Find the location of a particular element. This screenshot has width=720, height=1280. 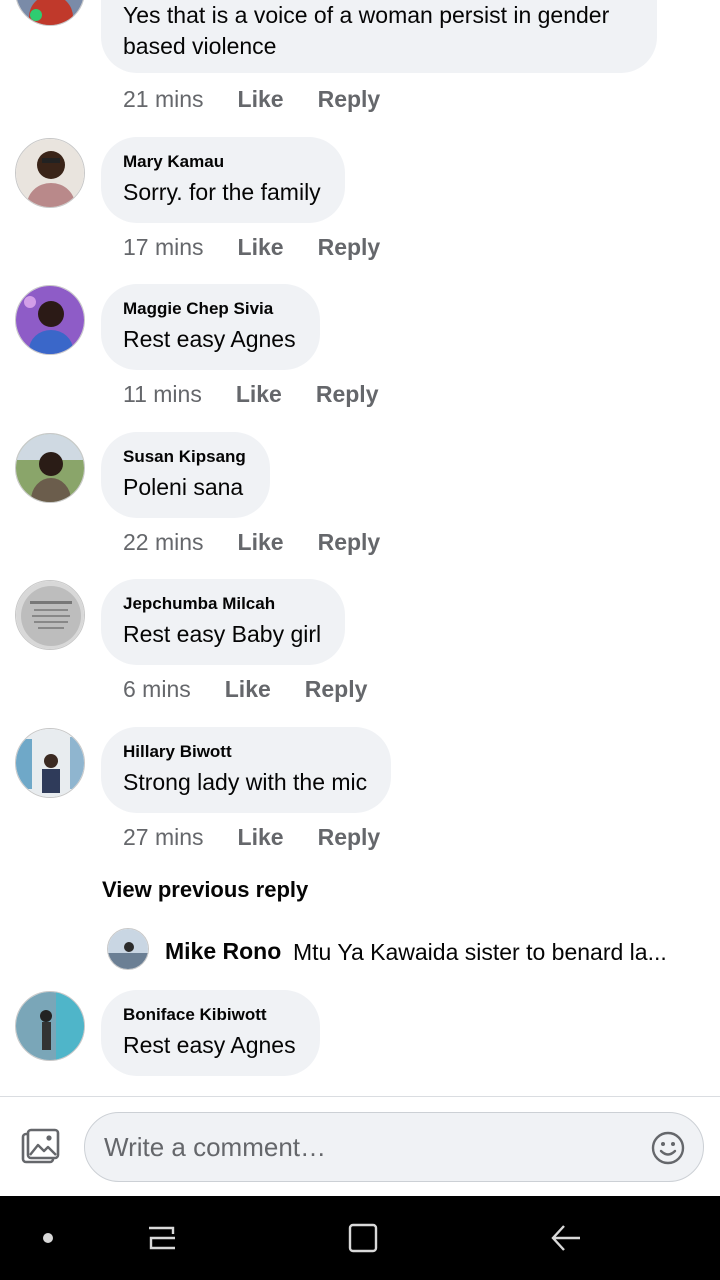

smiley-icon is located at coordinates (668, 1148).